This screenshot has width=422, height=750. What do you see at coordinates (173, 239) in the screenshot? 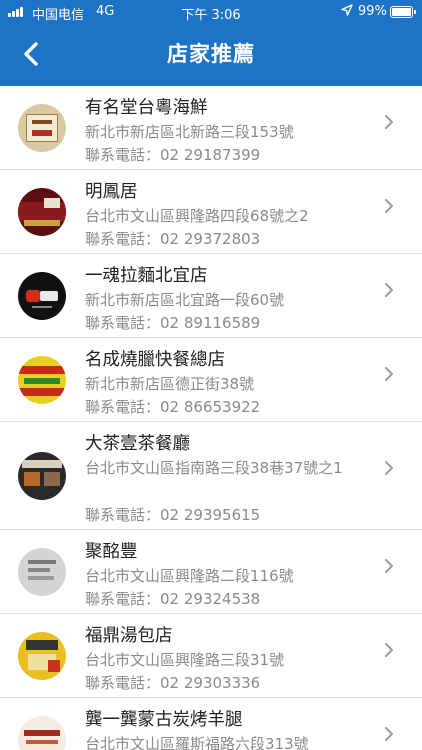
I see `store-phone: 聯系電話：02 29372803` at bounding box center [173, 239].